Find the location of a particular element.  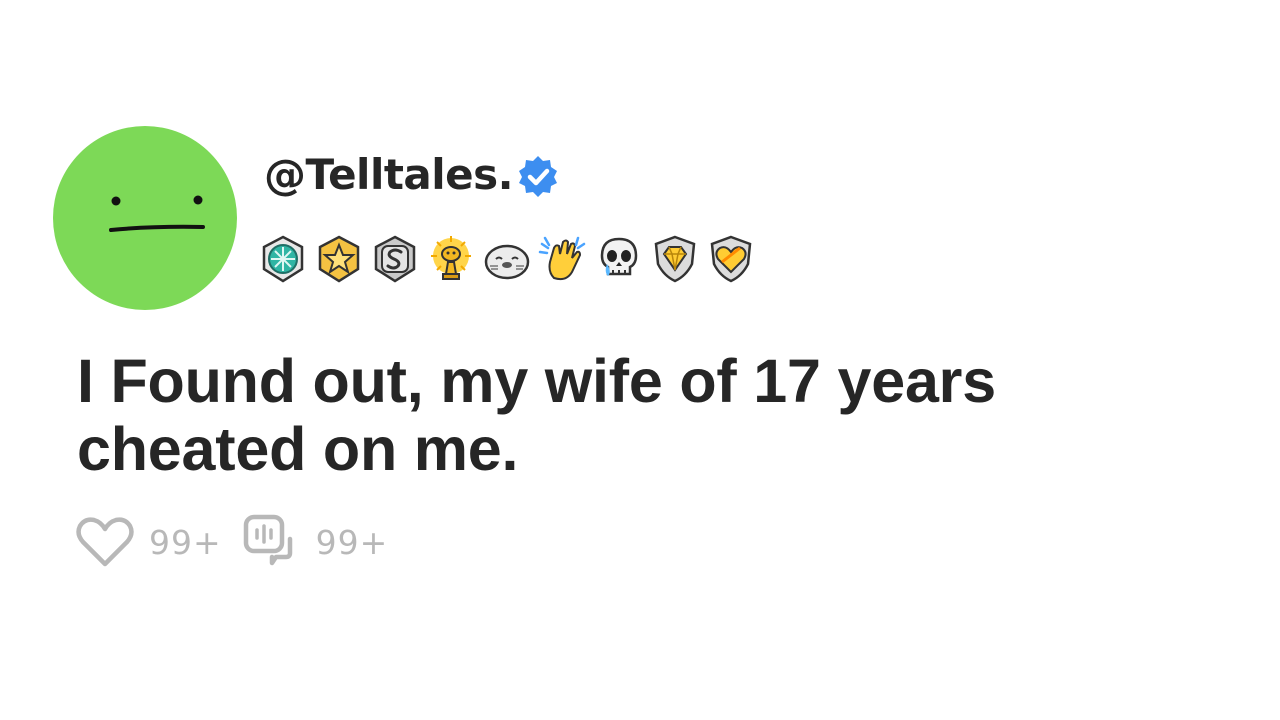

post-actions: 99+ 99+ is located at coordinates (231, 542).